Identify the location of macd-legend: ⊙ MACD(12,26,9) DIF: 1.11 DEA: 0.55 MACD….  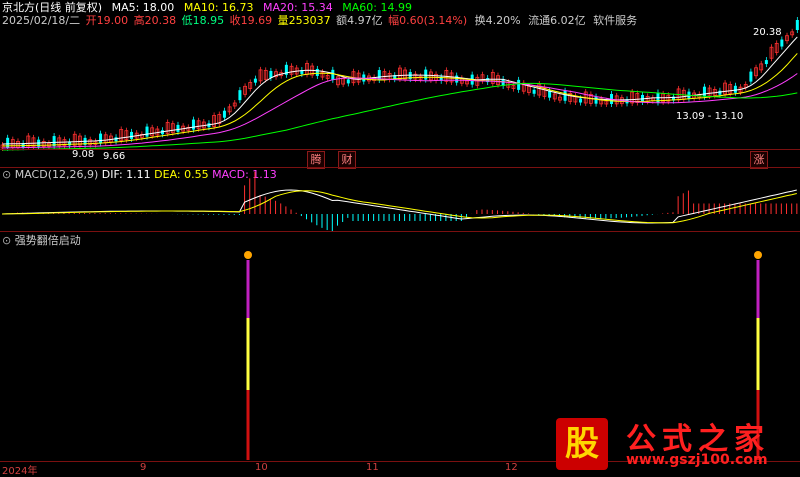
(139, 174).